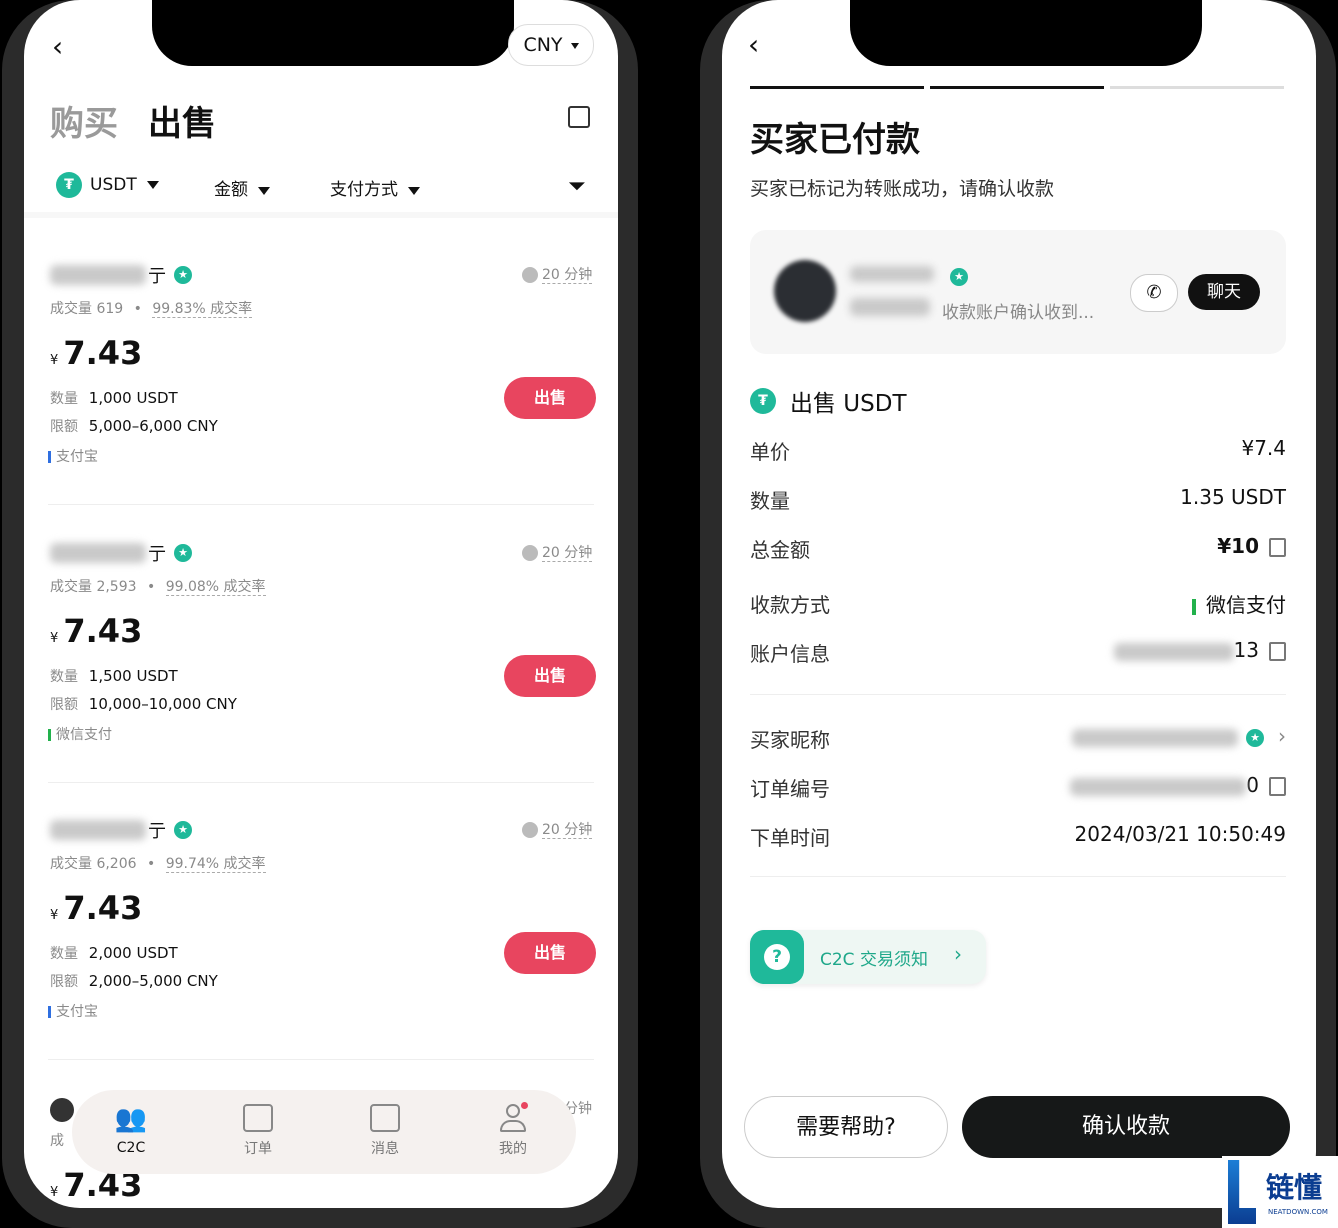 The width and height of the screenshot is (1338, 1228). Describe the element at coordinates (385, 1149) in the screenshot. I see `nav-label: 消息` at that location.